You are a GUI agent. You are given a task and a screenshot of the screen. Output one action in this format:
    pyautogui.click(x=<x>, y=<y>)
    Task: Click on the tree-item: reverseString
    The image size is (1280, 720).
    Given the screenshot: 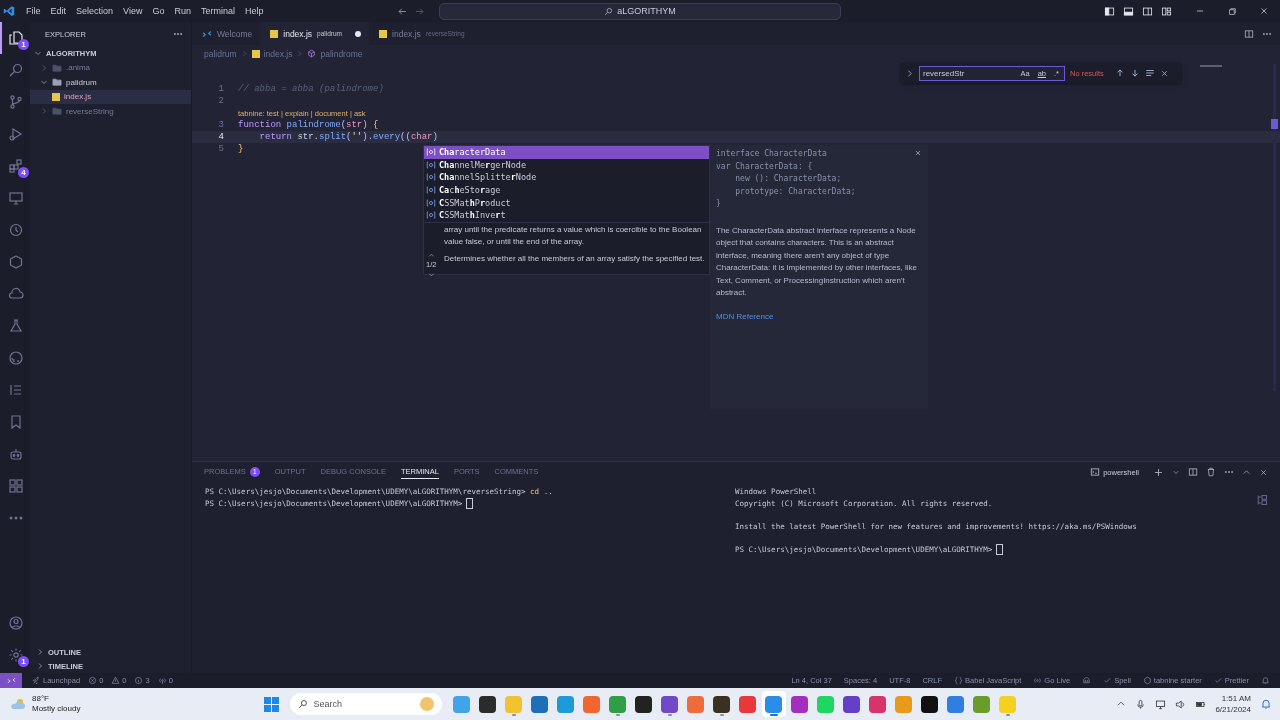 What is the action you would take?
    pyautogui.click(x=110, y=111)
    